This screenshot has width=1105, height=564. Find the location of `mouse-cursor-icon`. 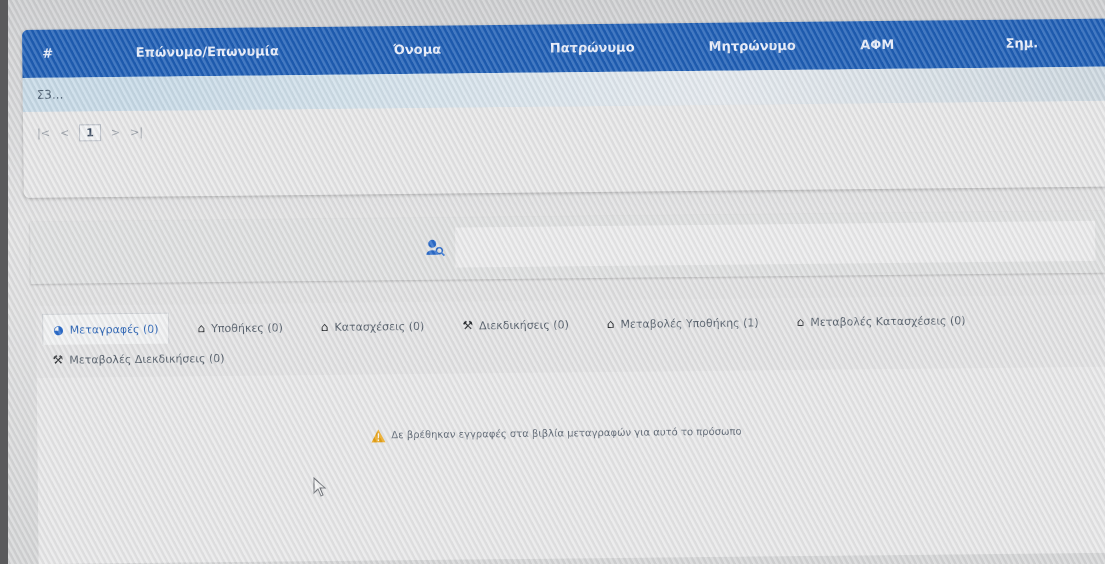

mouse-cursor-icon is located at coordinates (320, 487).